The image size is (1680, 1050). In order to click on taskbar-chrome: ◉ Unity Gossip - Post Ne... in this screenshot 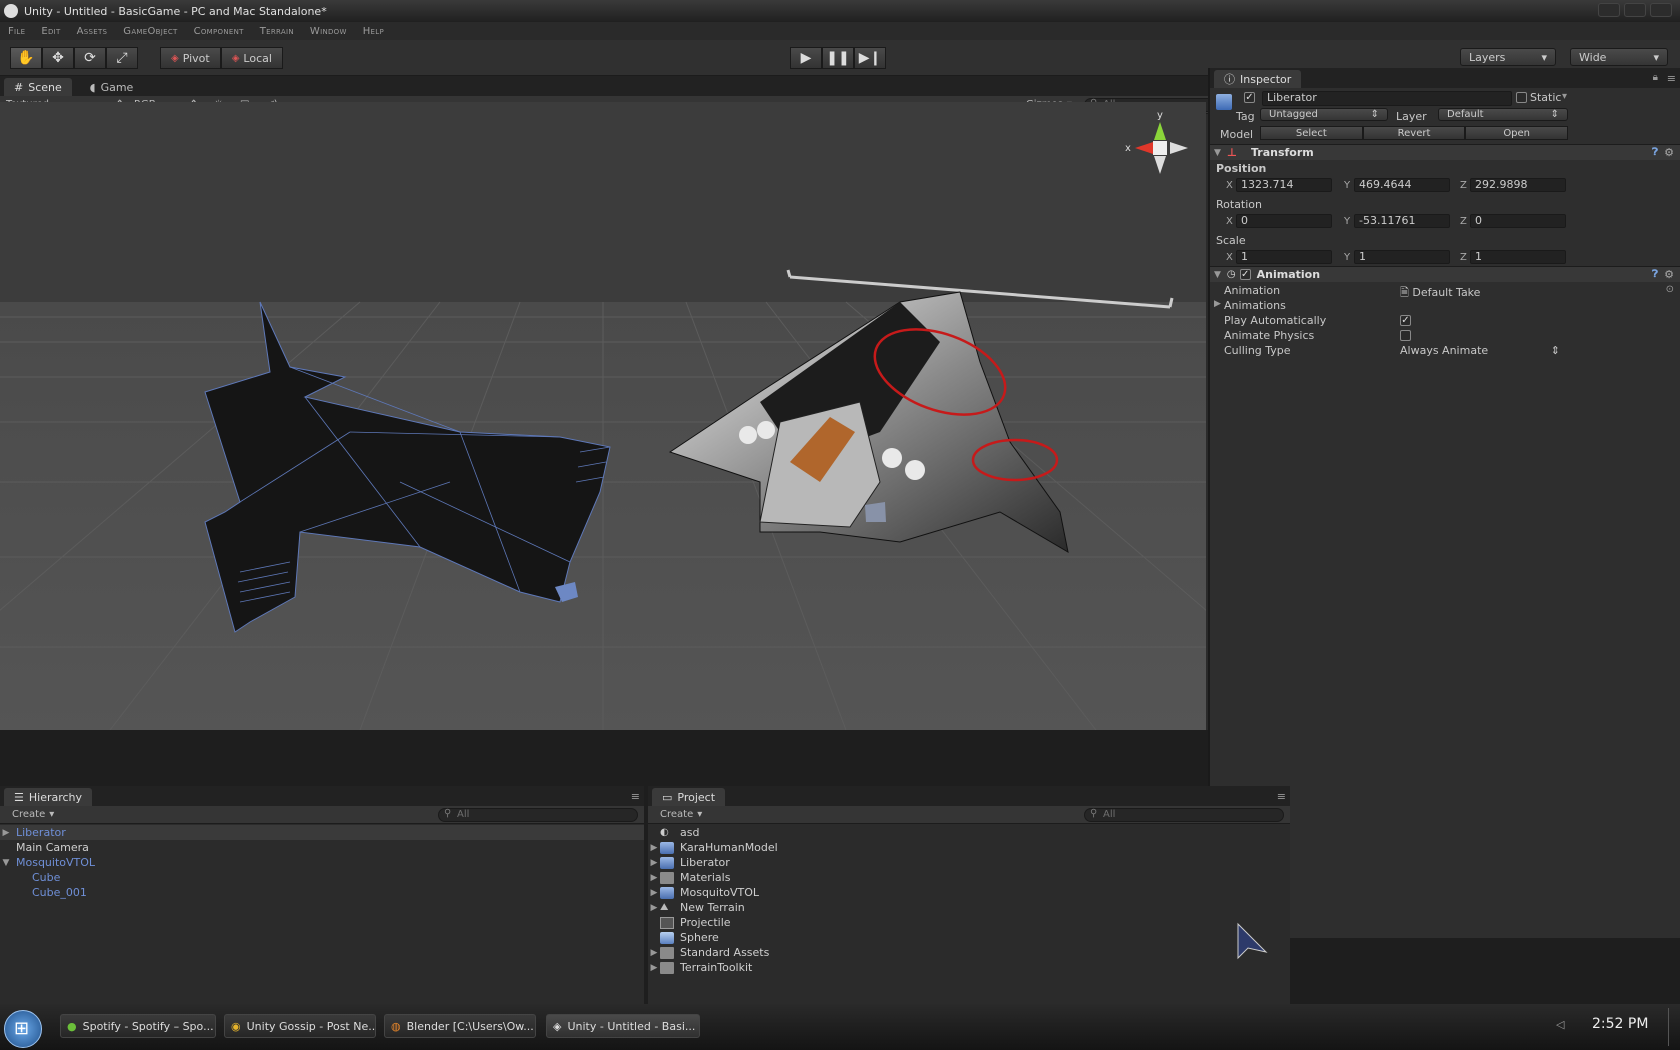, I will do `click(300, 1026)`.